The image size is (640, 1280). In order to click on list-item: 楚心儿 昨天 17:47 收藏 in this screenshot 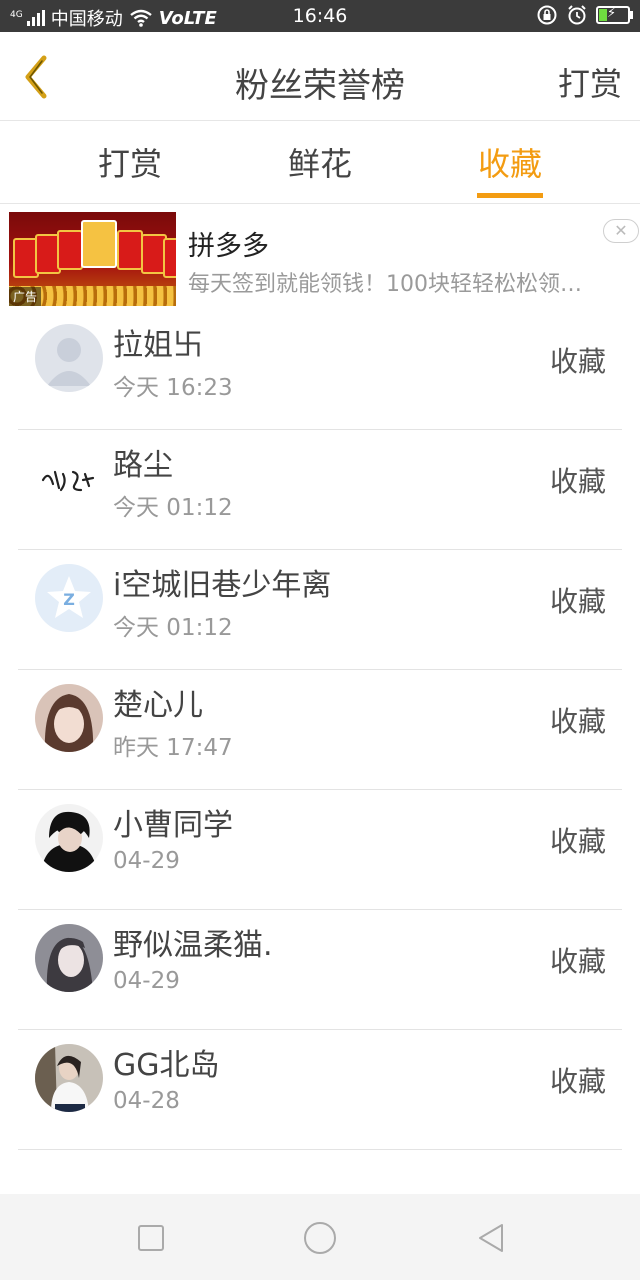, I will do `click(320, 730)`.